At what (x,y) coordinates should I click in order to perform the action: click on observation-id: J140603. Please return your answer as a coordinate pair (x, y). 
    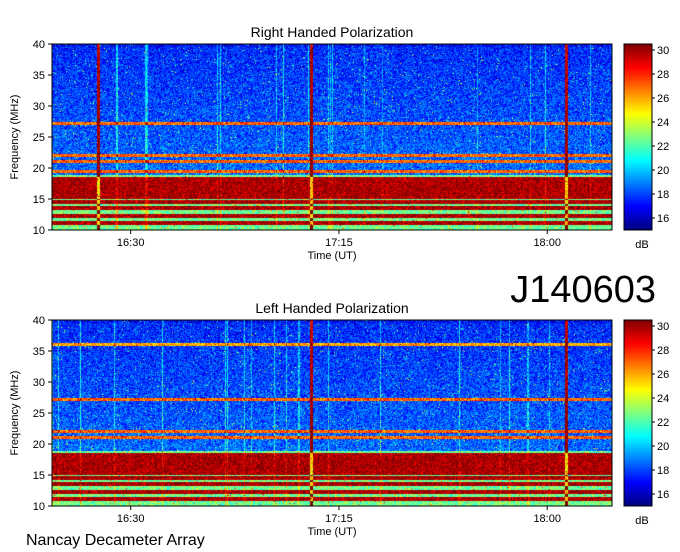
    Looking at the image, I should click on (583, 290).